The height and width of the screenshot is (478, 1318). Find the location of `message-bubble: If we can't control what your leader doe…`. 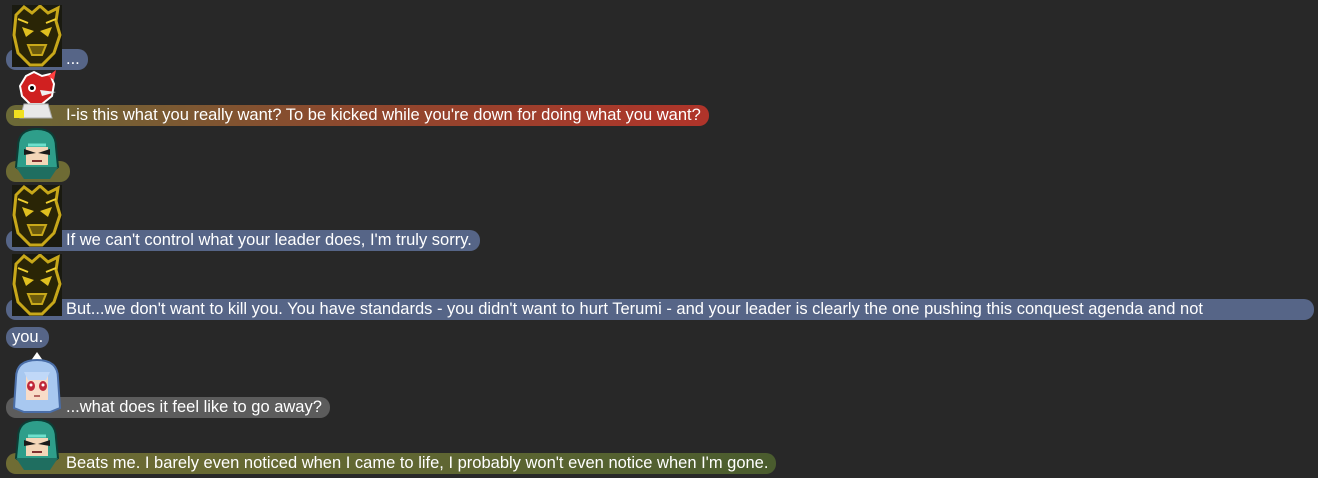

message-bubble: If we can't control what your leader doe… is located at coordinates (243, 240).